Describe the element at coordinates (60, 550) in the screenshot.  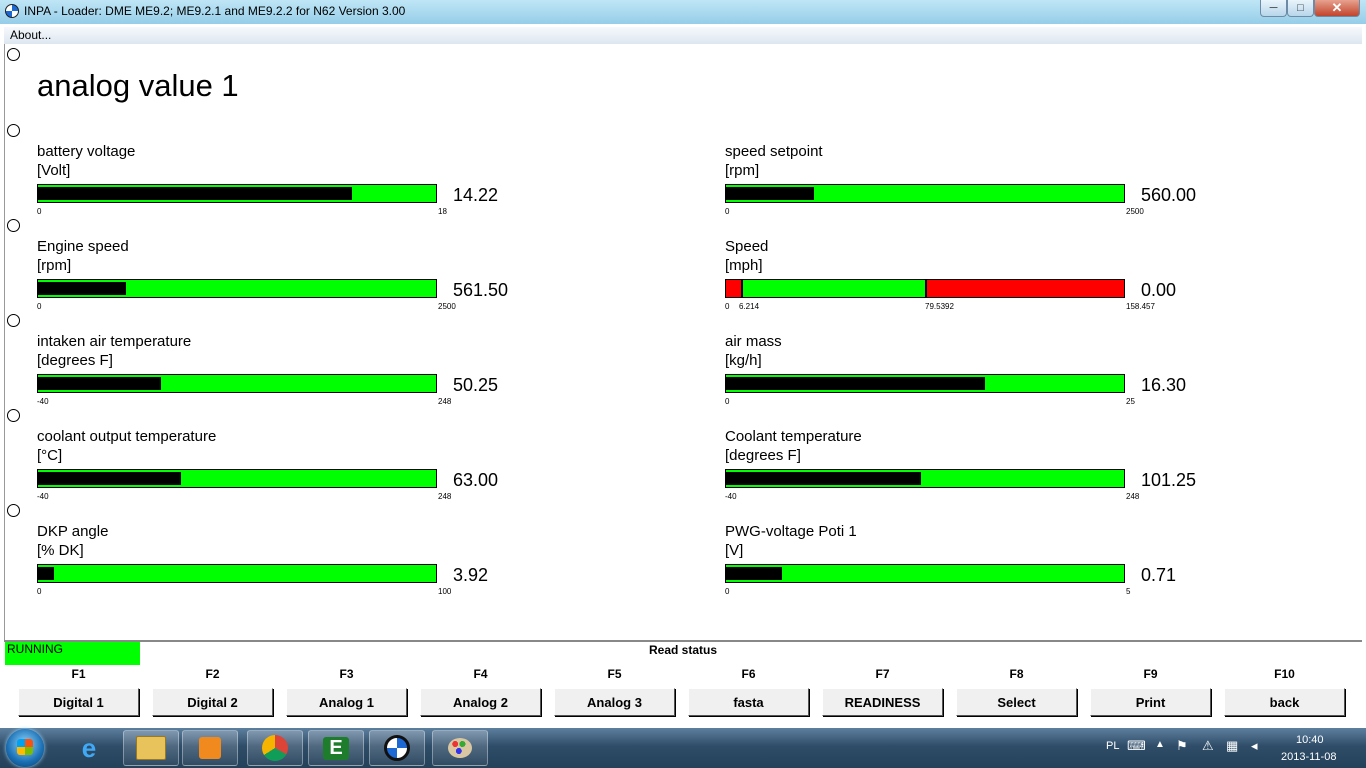
I see `gauge-unit: [% DK]` at that location.